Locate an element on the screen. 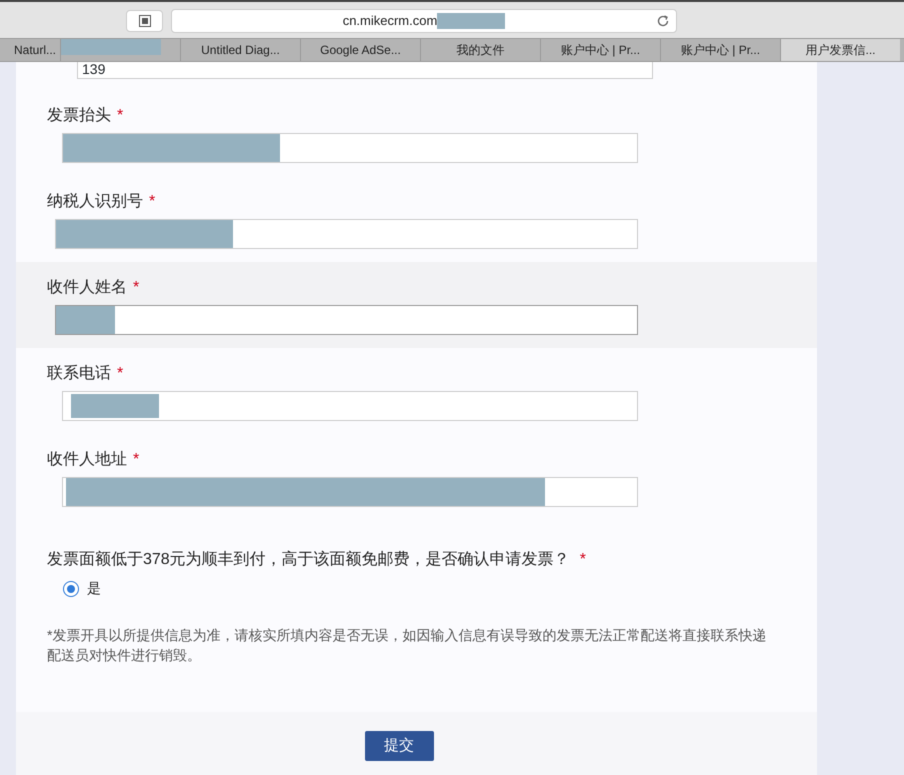 The image size is (904, 775). url-text: cn.mikecrm.com is located at coordinates (390, 21).